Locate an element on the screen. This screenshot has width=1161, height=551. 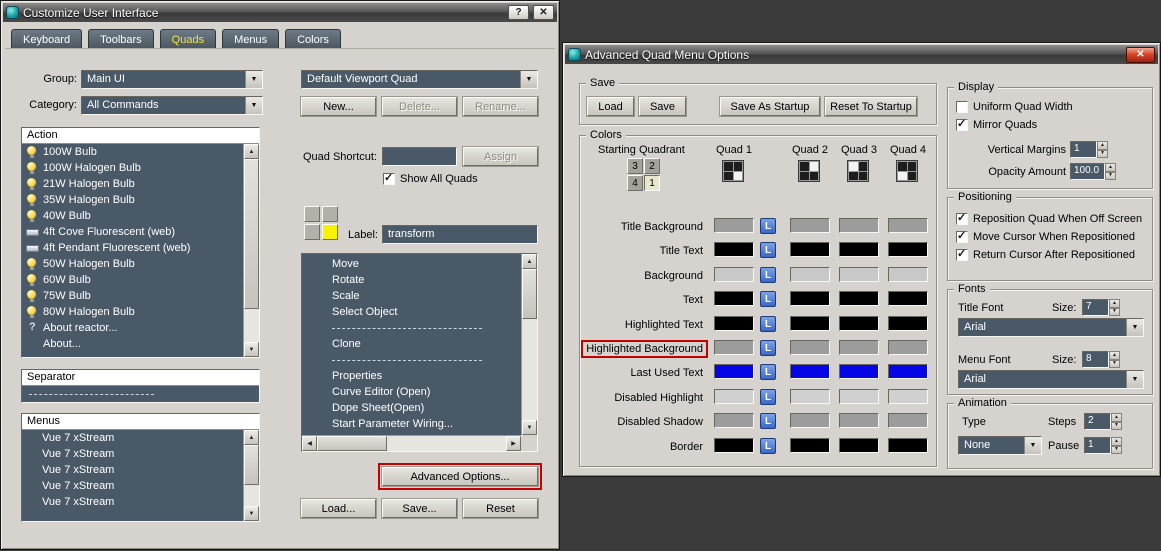
menu-item: Scale is located at coordinates (411, 296).